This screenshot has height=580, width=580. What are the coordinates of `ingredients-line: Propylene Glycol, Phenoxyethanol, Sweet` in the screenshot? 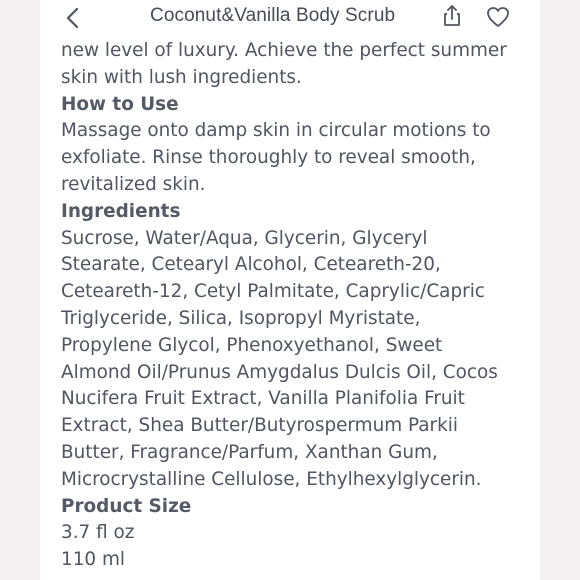 It's located at (252, 345).